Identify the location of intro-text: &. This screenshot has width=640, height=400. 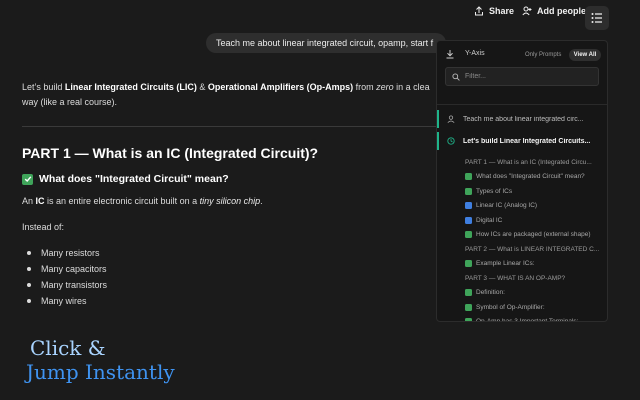
(202, 87).